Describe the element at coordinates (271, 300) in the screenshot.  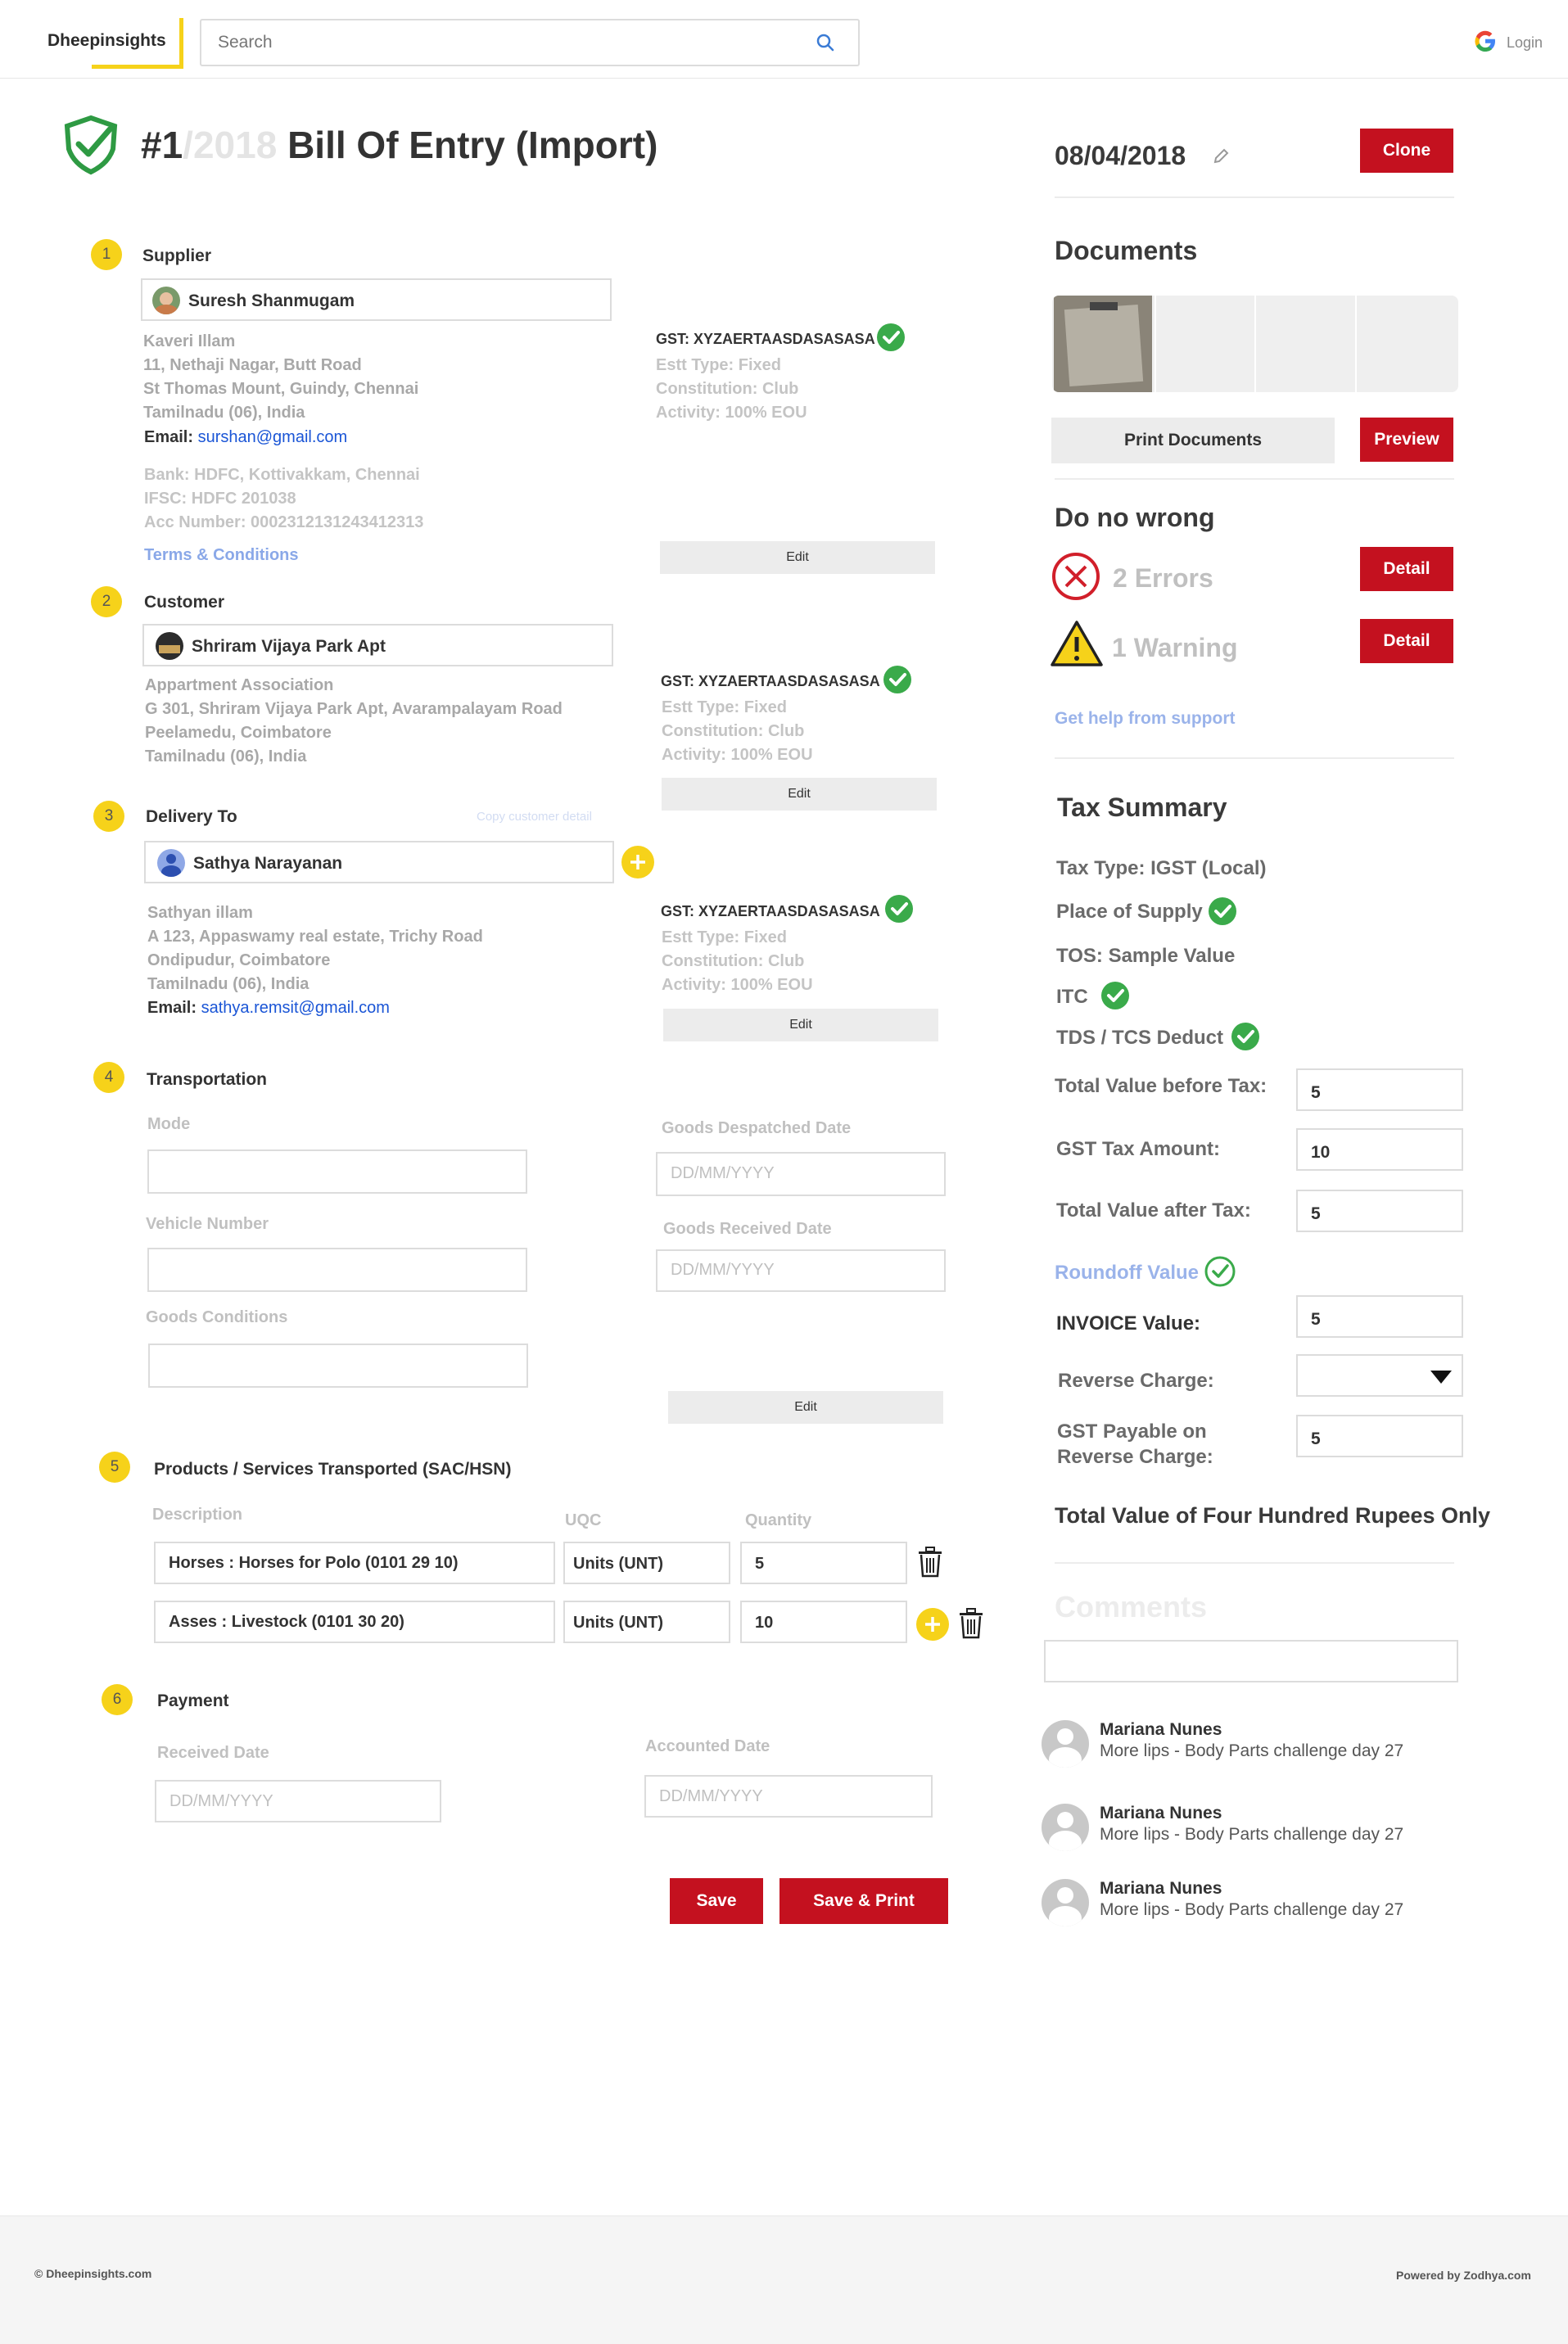
I see `supplier-name: Suresh Shanmugam` at that location.